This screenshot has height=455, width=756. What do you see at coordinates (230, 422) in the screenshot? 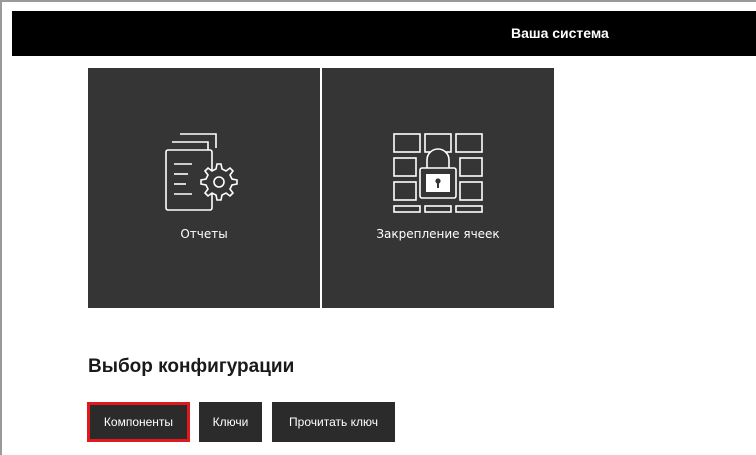
I see `keys-button: Ключи` at bounding box center [230, 422].